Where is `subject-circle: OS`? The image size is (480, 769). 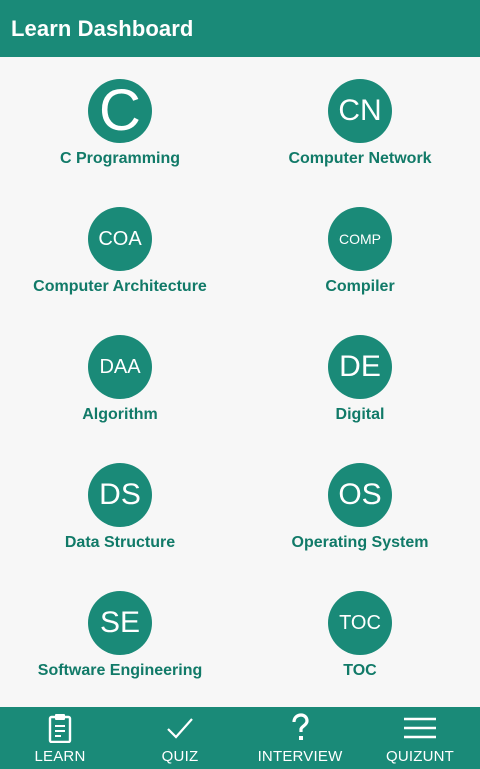
subject-circle: OS is located at coordinates (360, 495).